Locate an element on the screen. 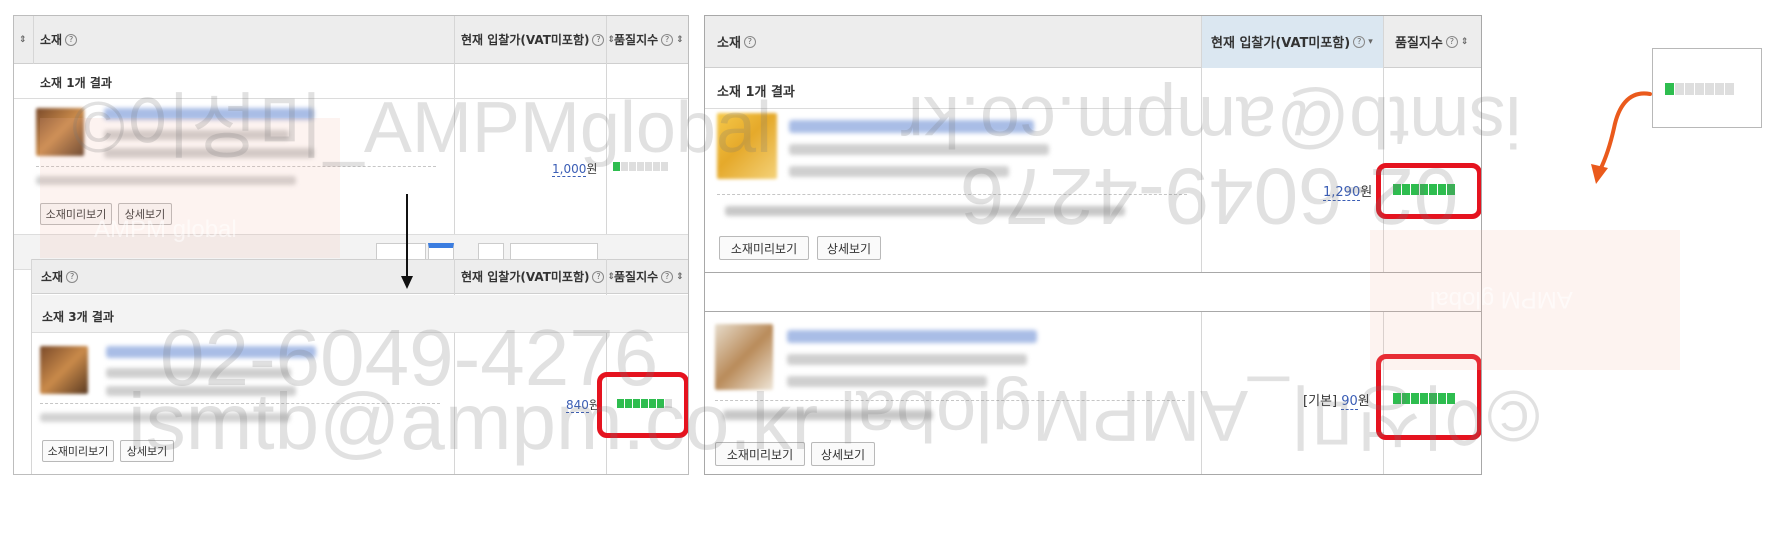  current-bid: 1,000원 is located at coordinates (574, 168).